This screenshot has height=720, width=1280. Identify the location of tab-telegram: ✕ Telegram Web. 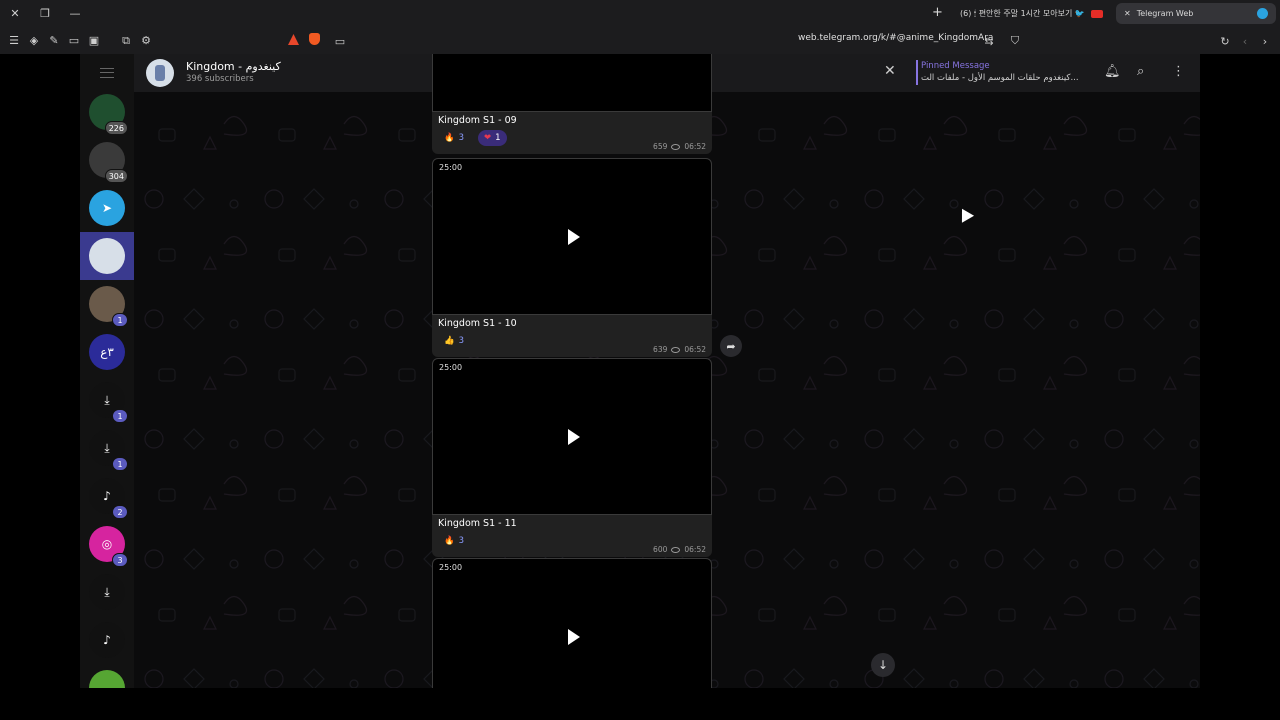
(1196, 13).